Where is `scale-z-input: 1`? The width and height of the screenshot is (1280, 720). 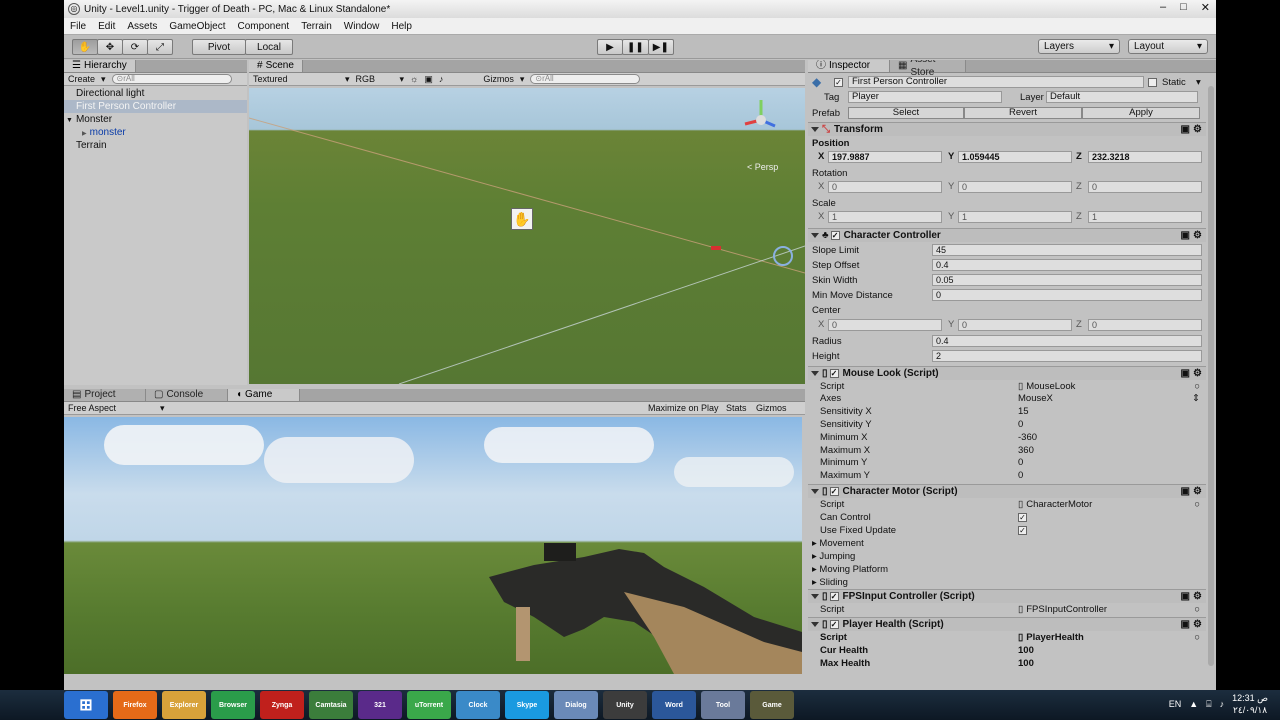 scale-z-input: 1 is located at coordinates (1145, 217).